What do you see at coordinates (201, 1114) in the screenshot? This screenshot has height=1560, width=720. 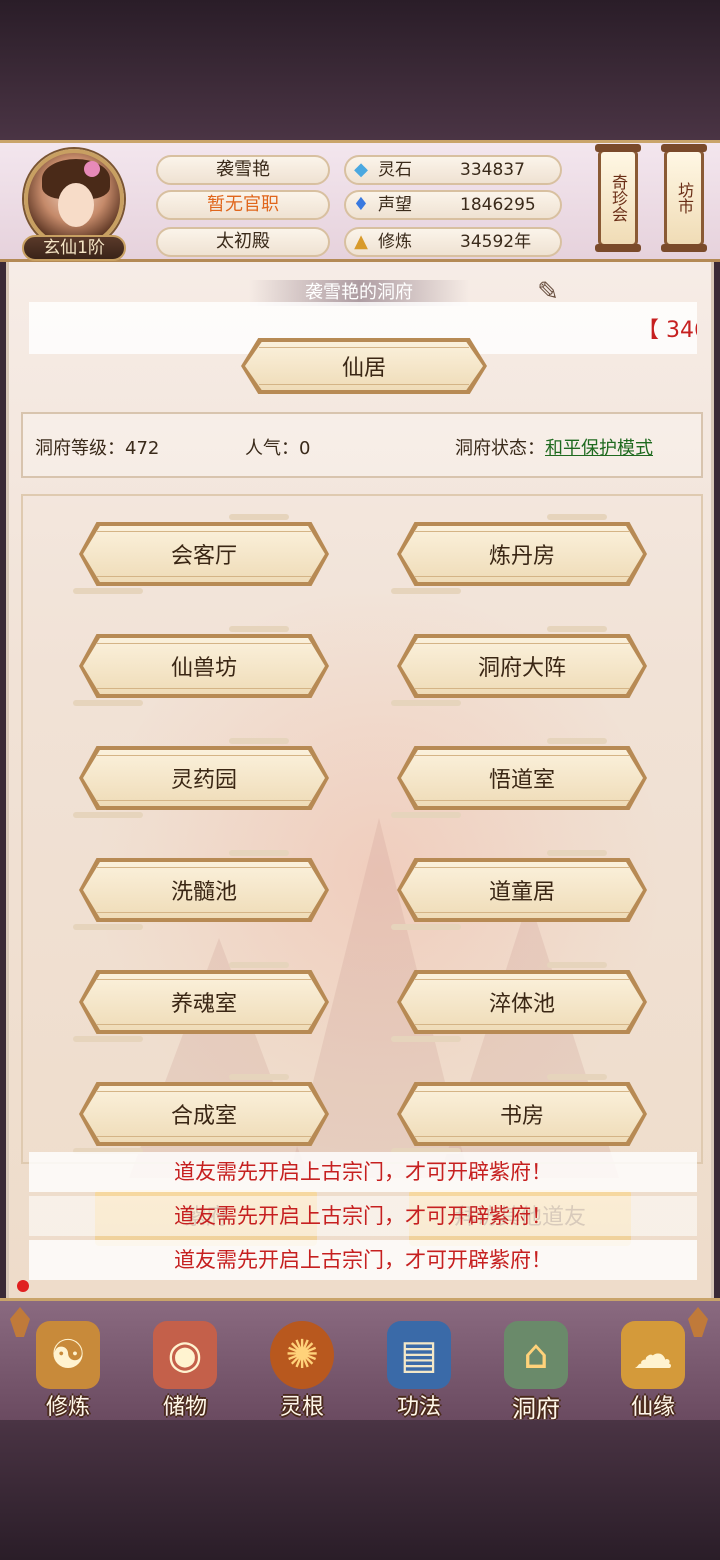 I see `room-button-synthesis-room: 合成室` at bounding box center [201, 1114].